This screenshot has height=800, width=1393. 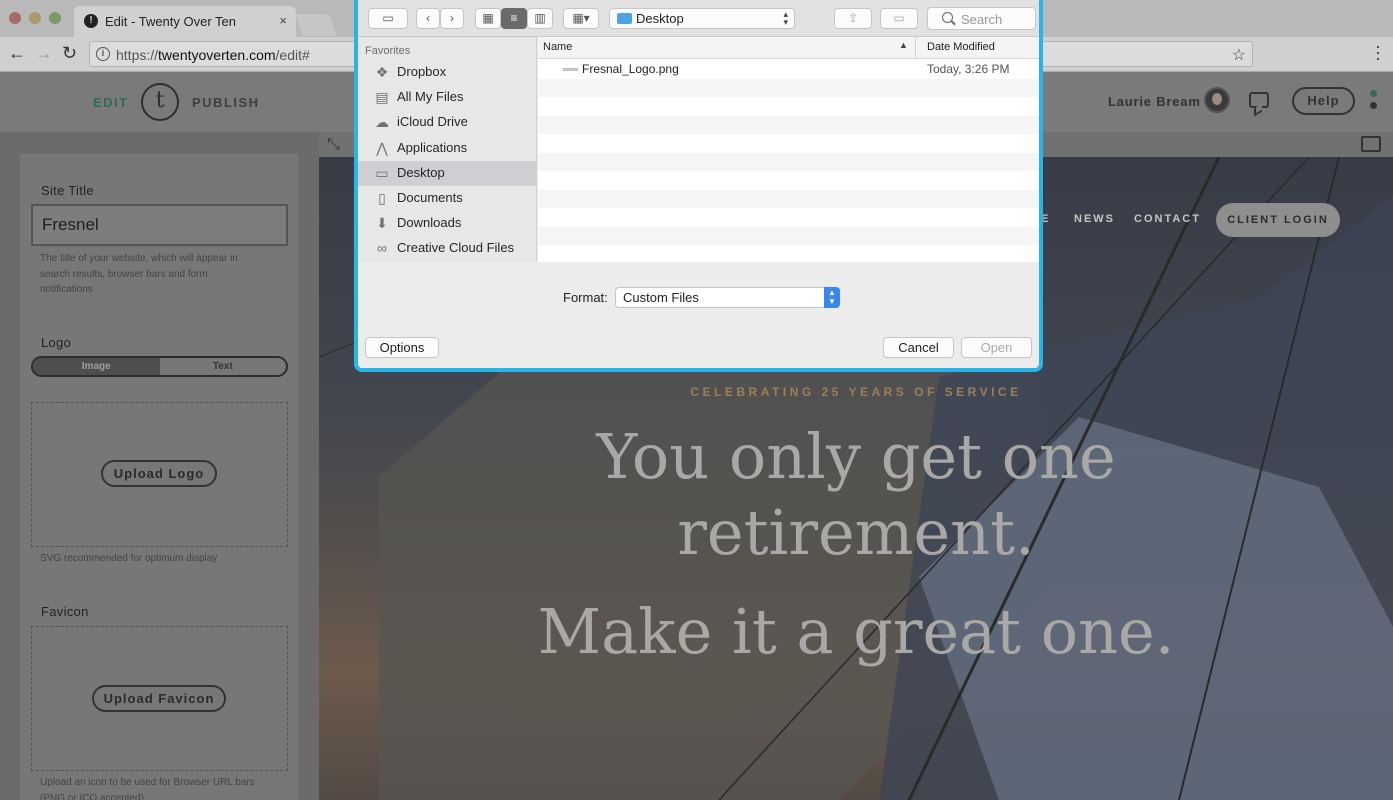 I want to click on column-view-button: ▥, so click(x=540, y=18).